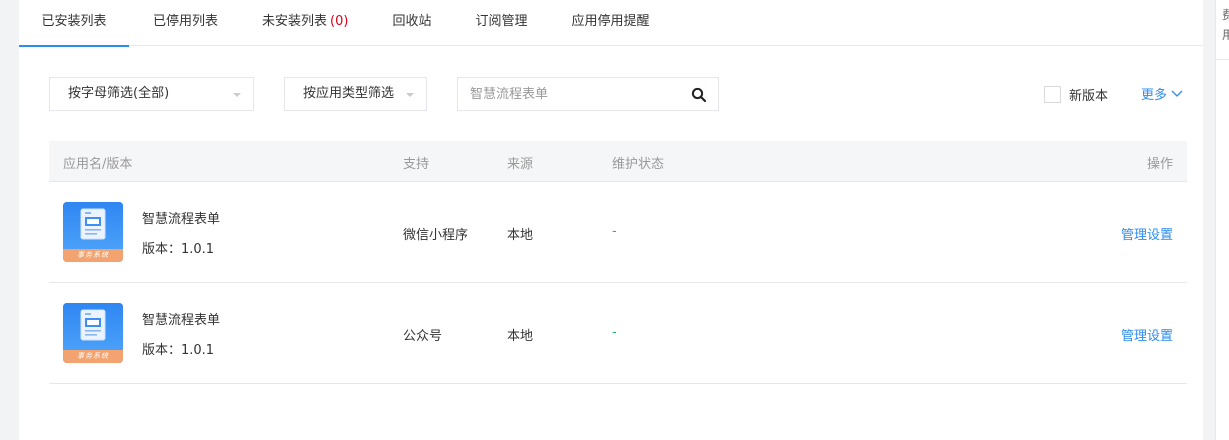  I want to click on tab-subscriptions-label: 订阅管理, so click(501, 21).